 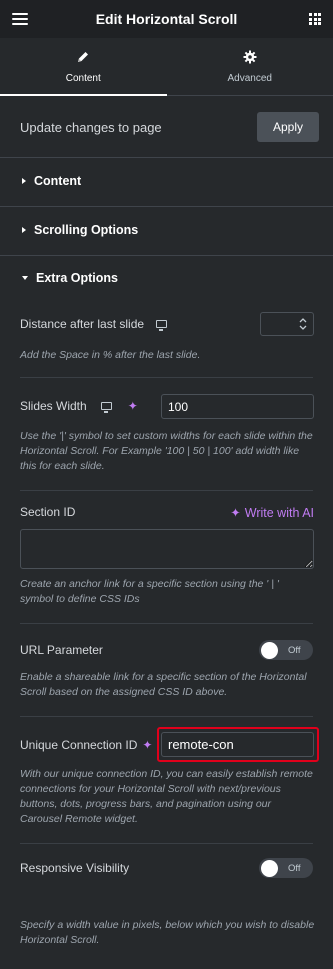 What do you see at coordinates (20, 19) in the screenshot?
I see `hamburger-menu-icon` at bounding box center [20, 19].